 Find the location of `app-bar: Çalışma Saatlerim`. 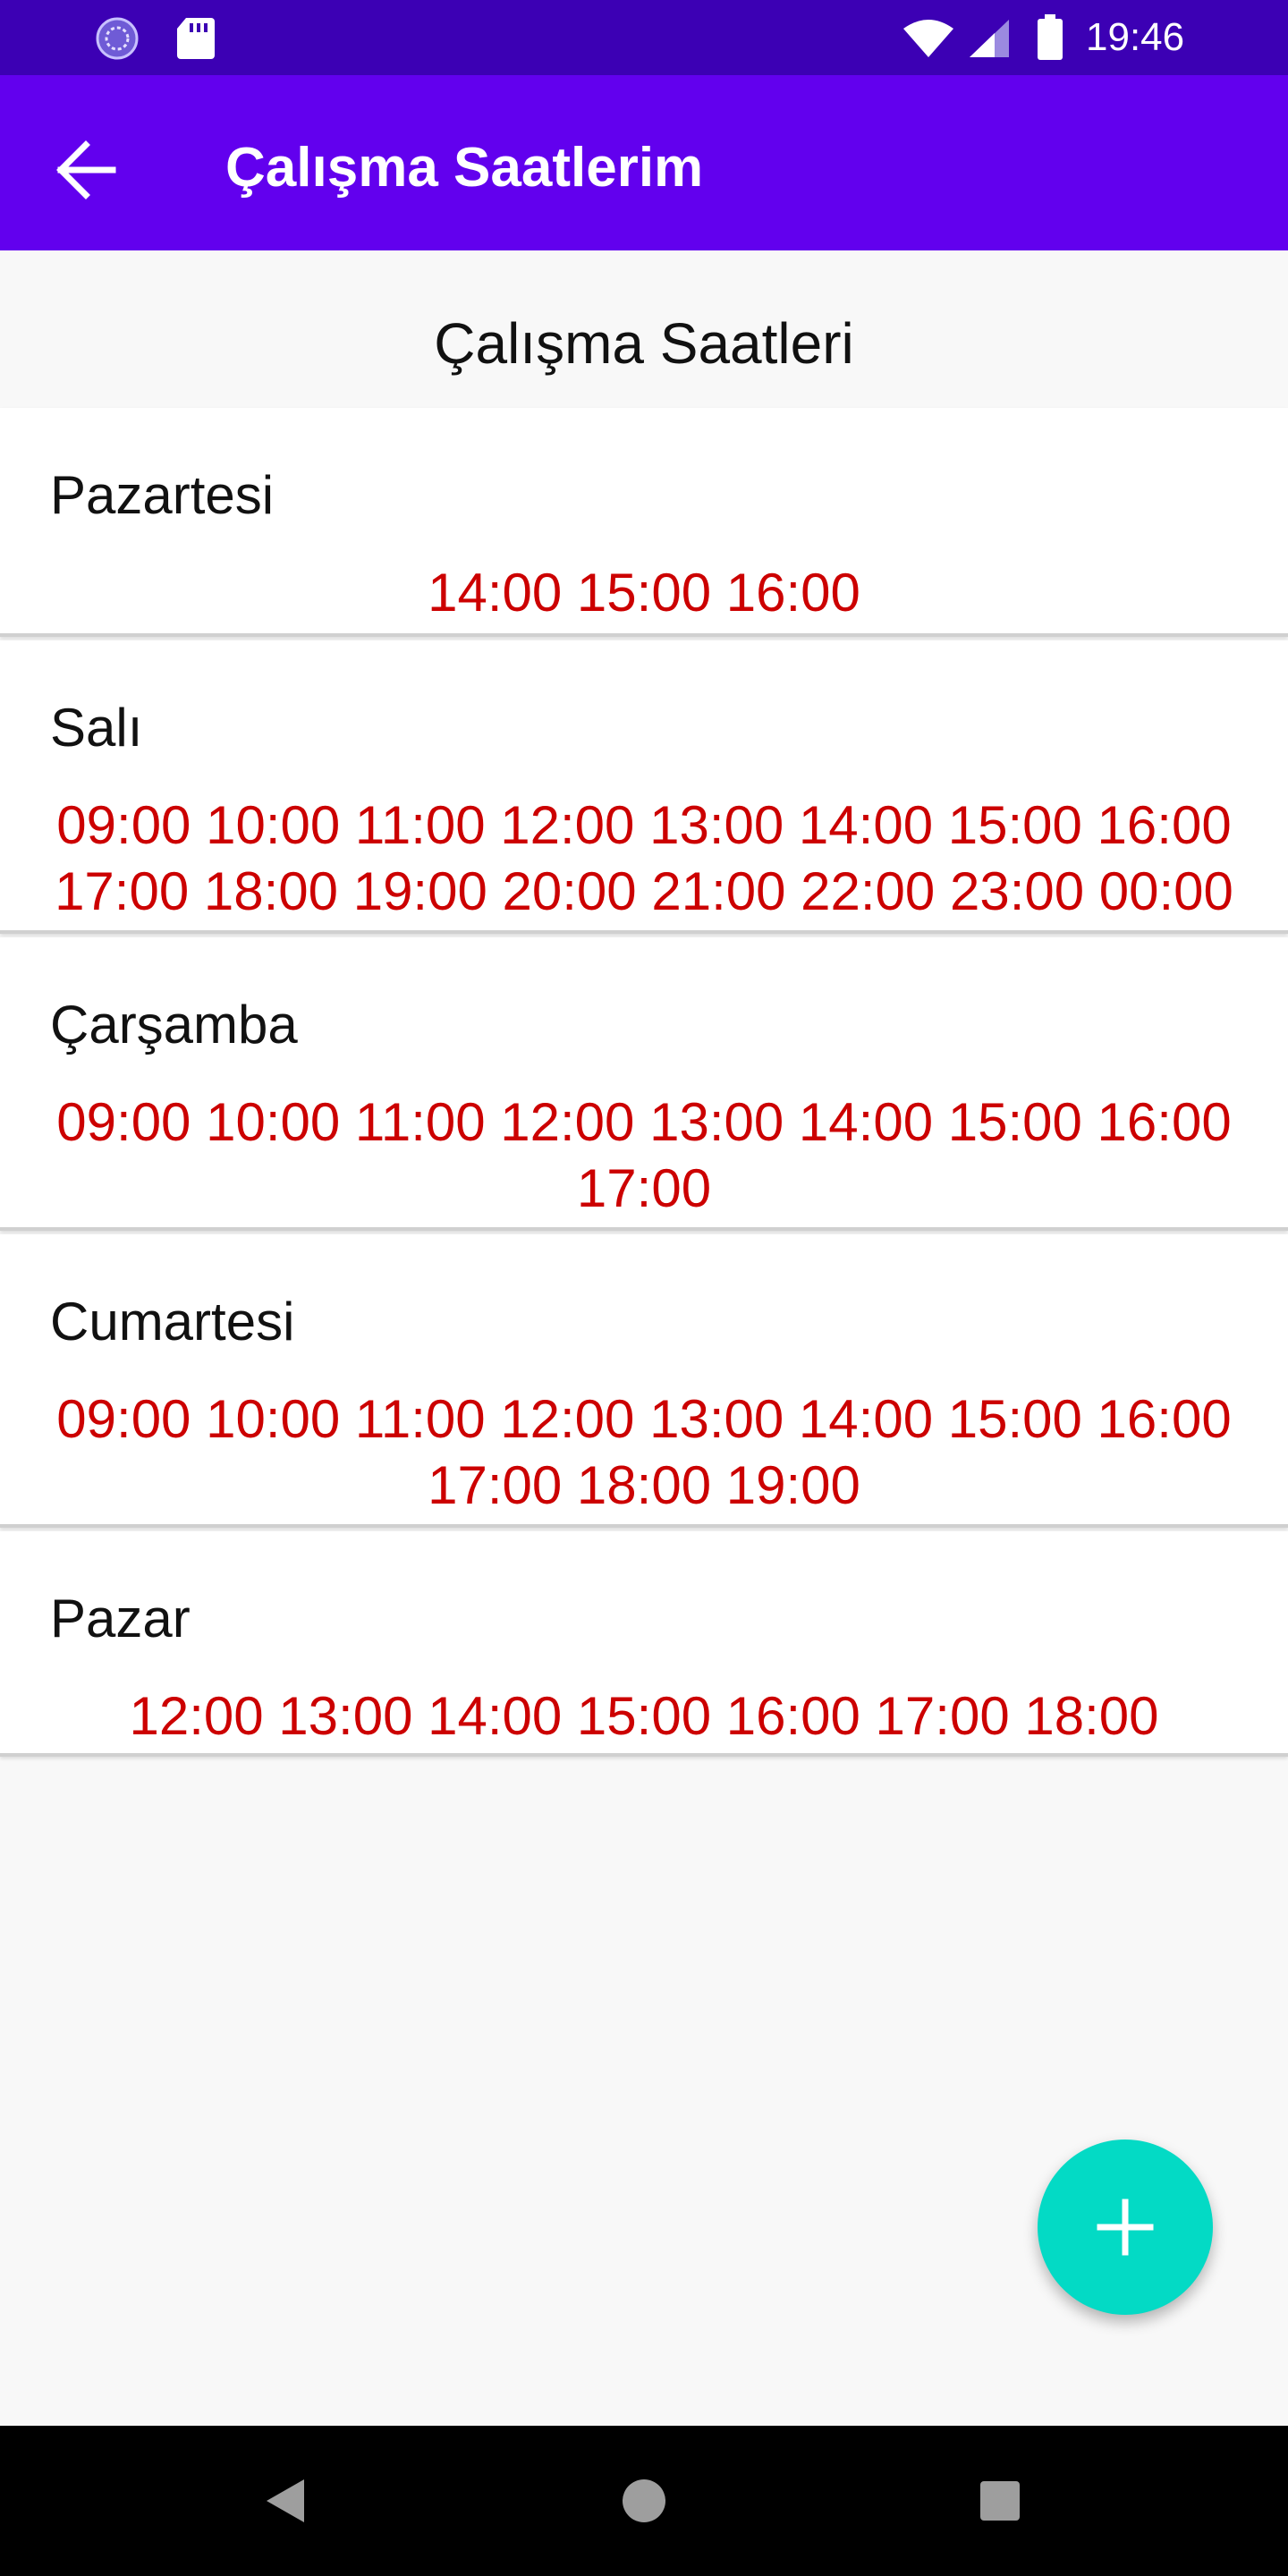

app-bar: Çalışma Saatlerim is located at coordinates (644, 162).